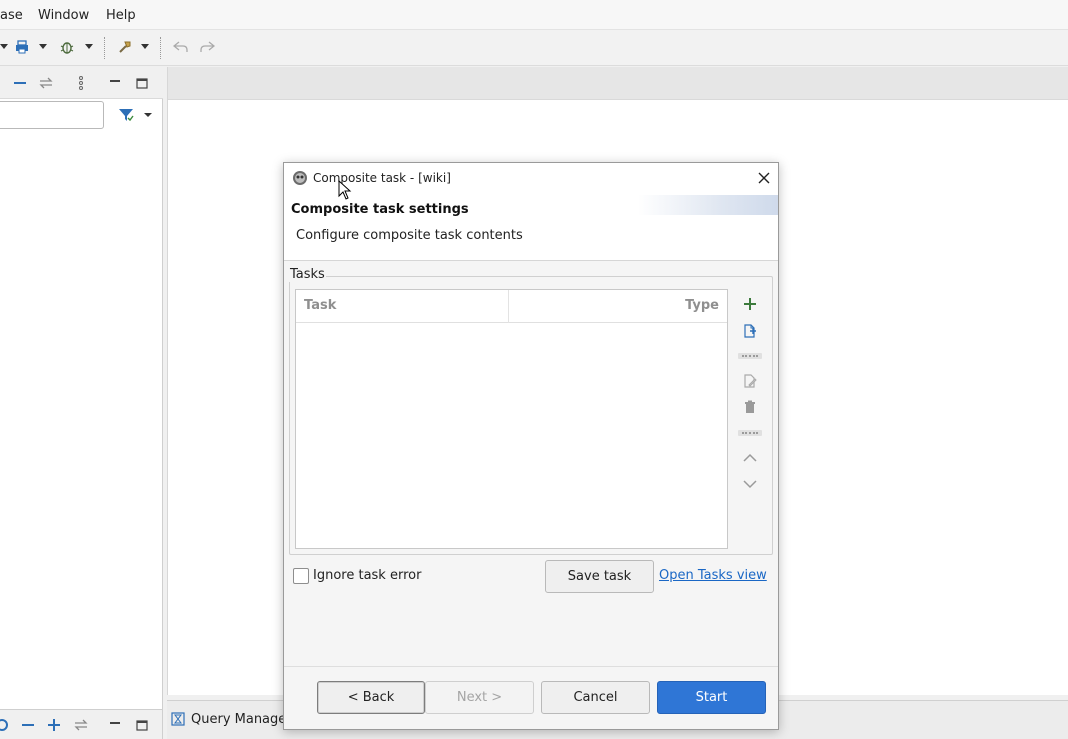 This screenshot has width=1068, height=739. I want to click on tasks-table: Task Type, so click(511, 419).